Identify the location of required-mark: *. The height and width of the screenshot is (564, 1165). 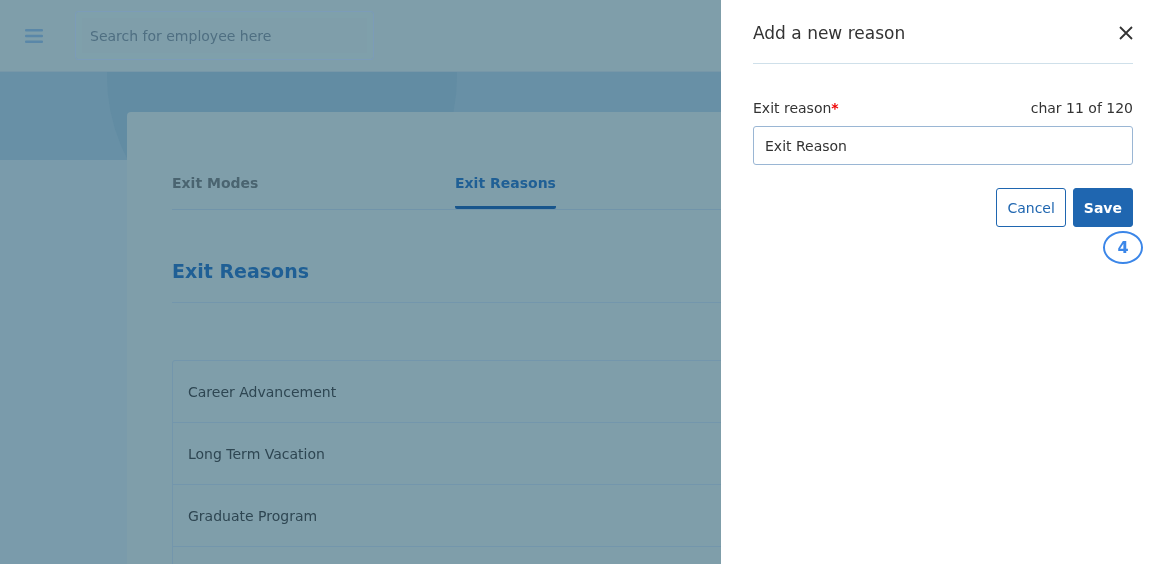
(835, 108).